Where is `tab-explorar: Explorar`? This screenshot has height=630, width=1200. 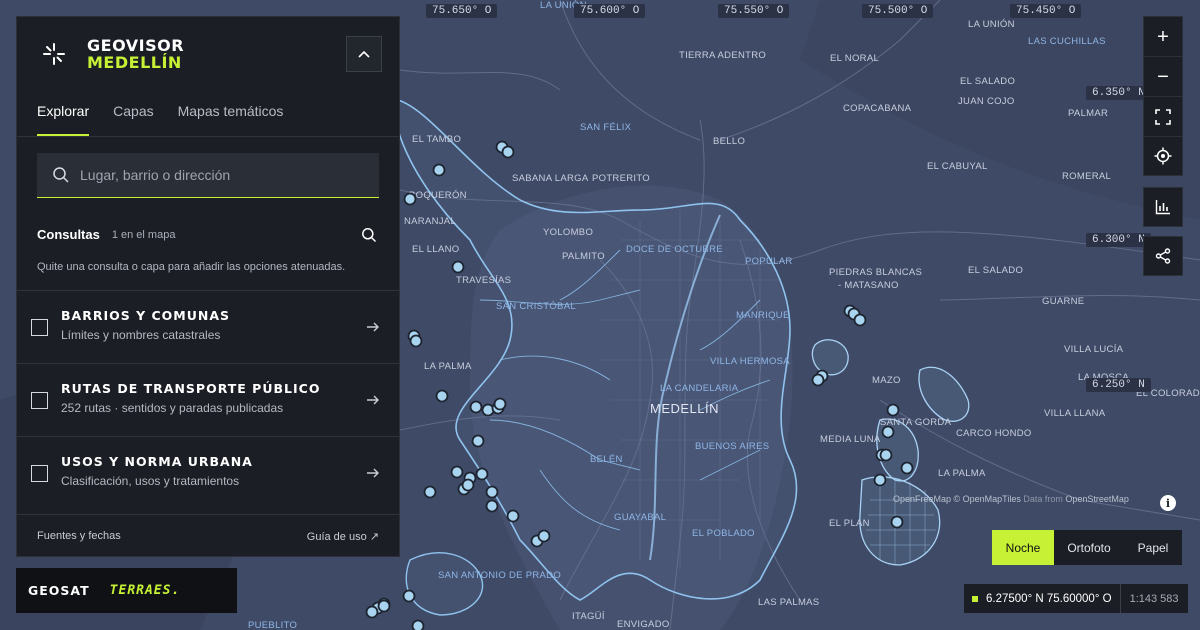
tab-explorar: Explorar is located at coordinates (63, 119).